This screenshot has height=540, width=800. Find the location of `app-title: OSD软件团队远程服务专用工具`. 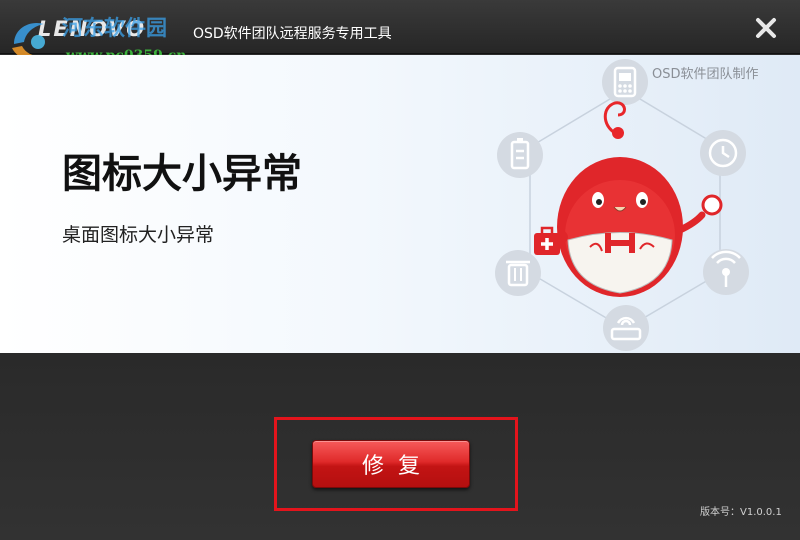

app-title: OSD软件团队远程服务专用工具 is located at coordinates (292, 34).